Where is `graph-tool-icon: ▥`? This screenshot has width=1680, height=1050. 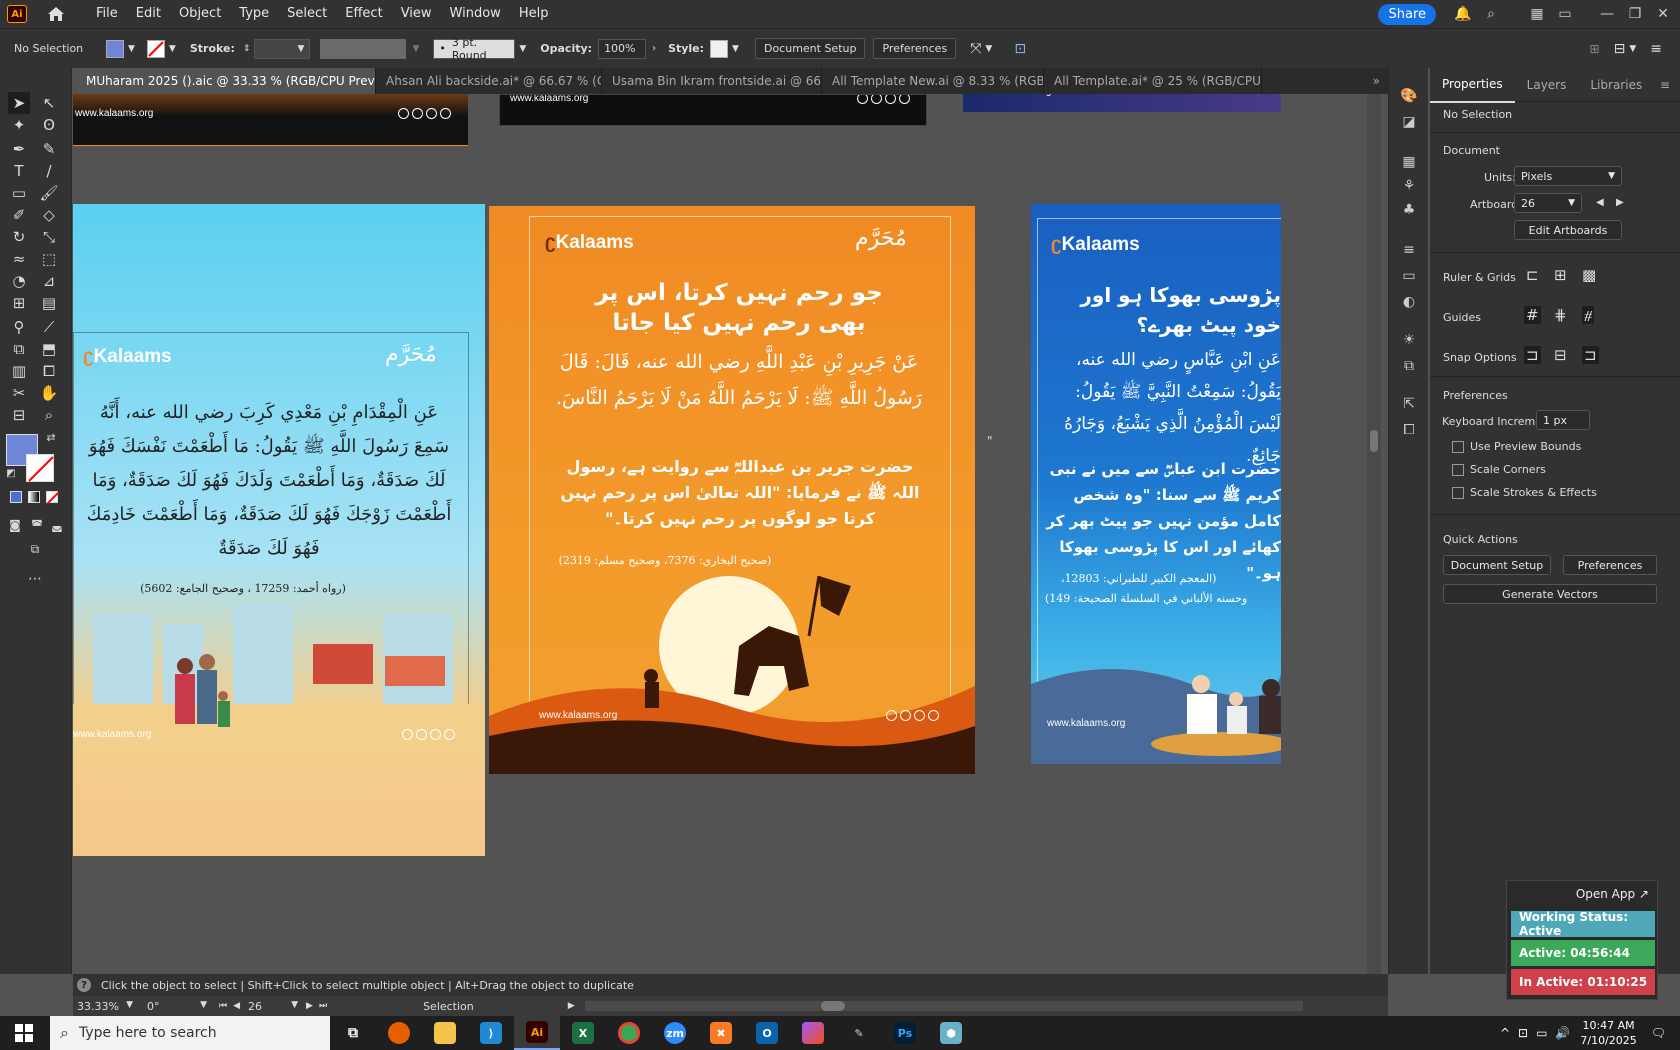 graph-tool-icon: ▥ is located at coordinates (19, 371).